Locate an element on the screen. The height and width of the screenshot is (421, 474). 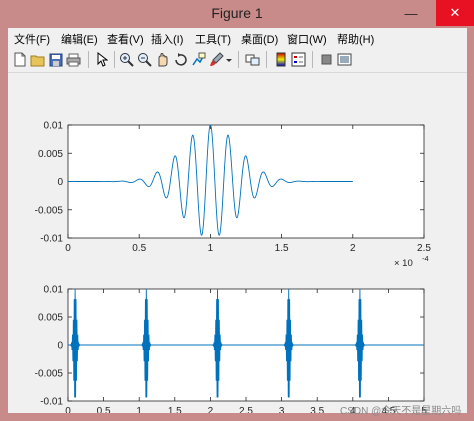
toolbar is located at coordinates (237, 60).